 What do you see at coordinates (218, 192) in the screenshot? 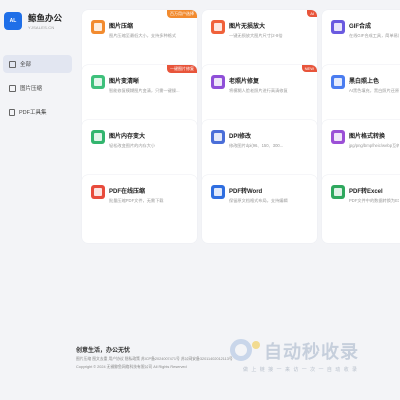
I see `pdf-to-word-icon` at bounding box center [218, 192].